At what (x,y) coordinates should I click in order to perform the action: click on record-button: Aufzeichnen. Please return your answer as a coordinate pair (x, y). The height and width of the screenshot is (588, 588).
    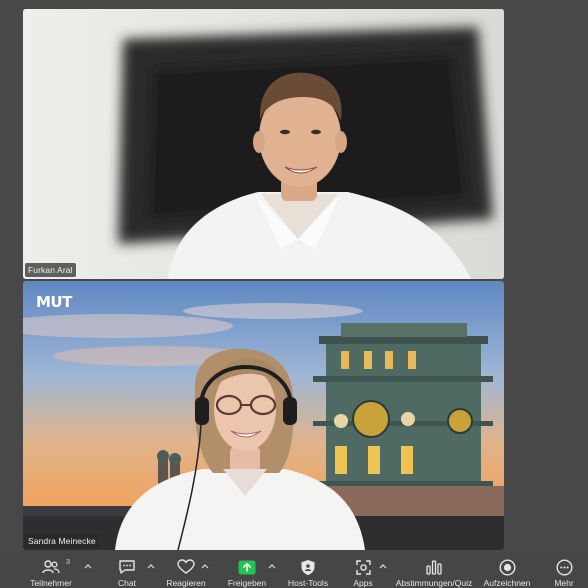
    Looking at the image, I should click on (507, 569).